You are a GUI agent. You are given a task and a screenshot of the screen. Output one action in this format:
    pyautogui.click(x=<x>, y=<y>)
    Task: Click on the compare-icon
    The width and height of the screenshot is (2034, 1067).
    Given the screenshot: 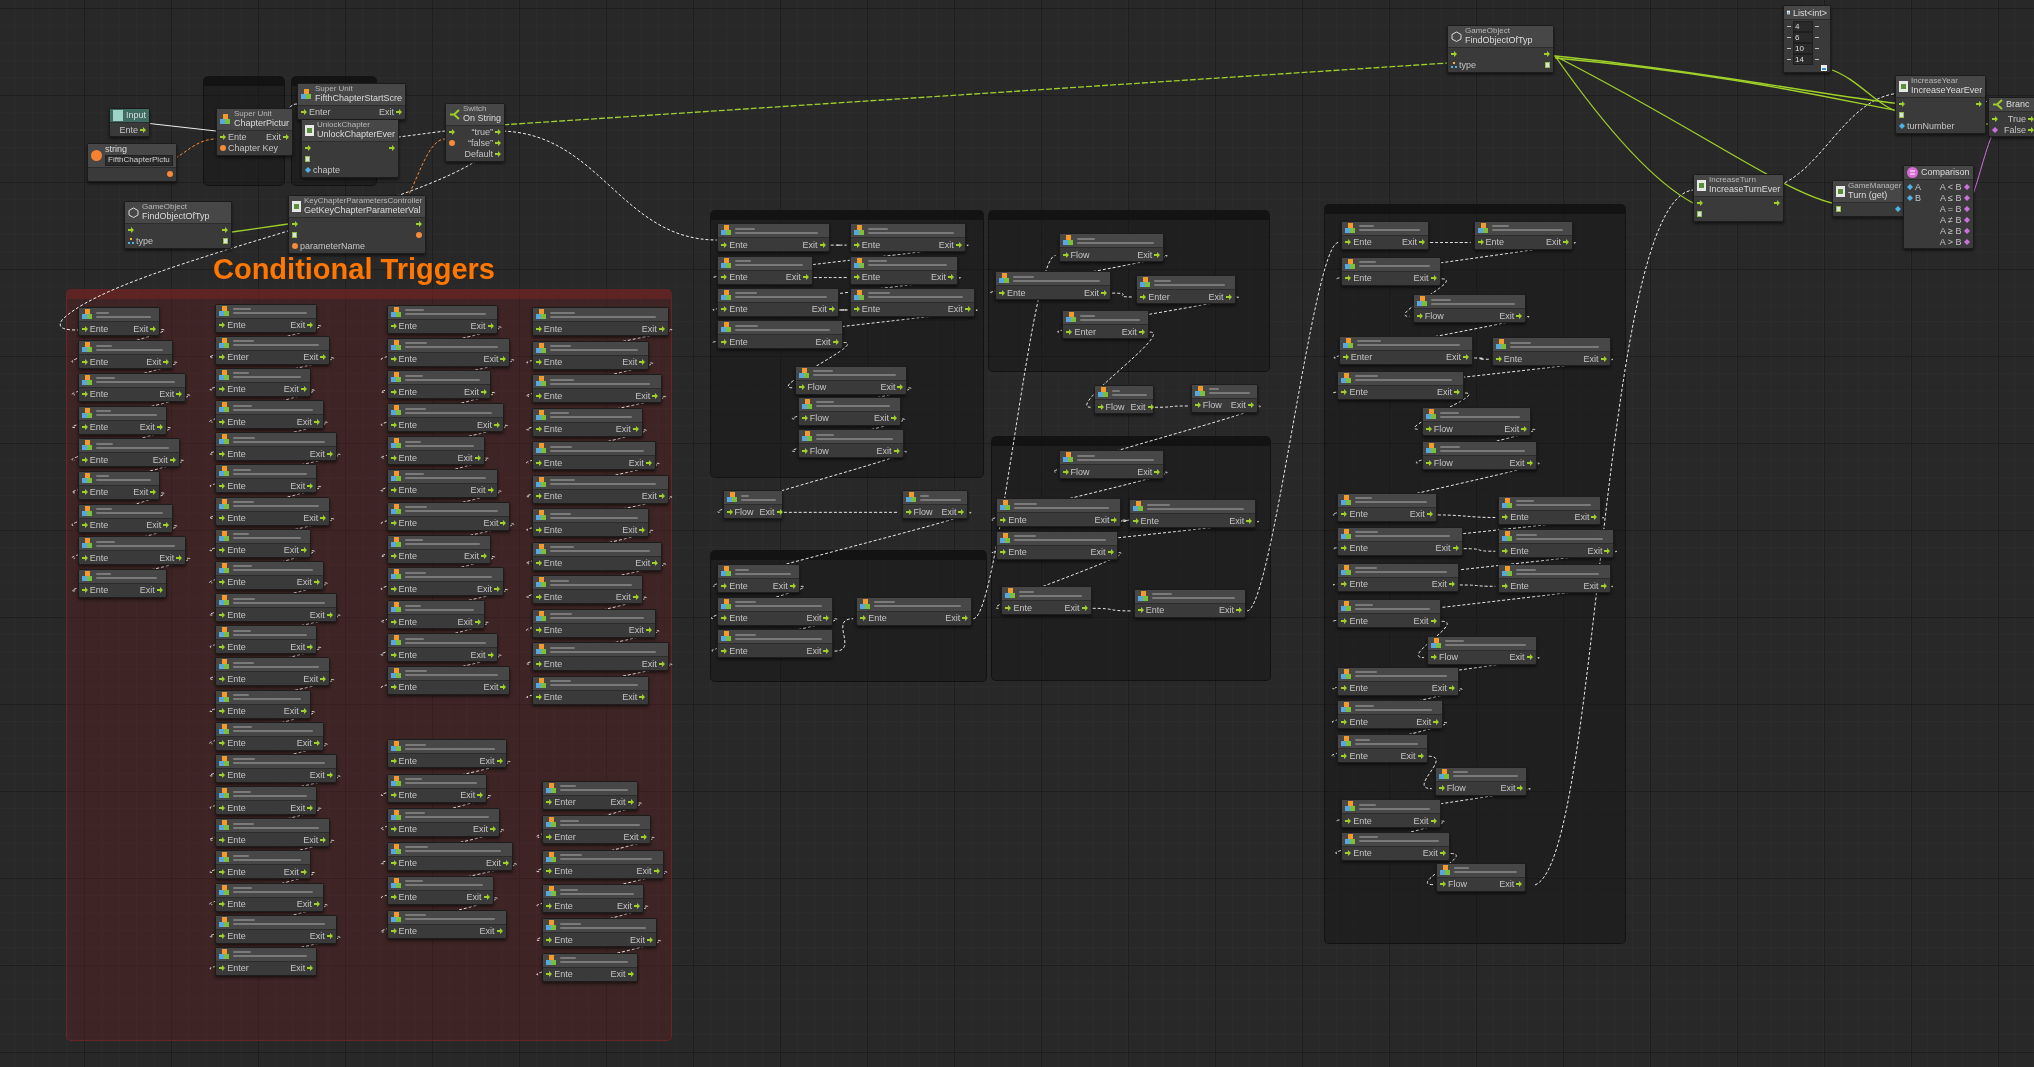 What is the action you would take?
    pyautogui.click(x=1912, y=172)
    